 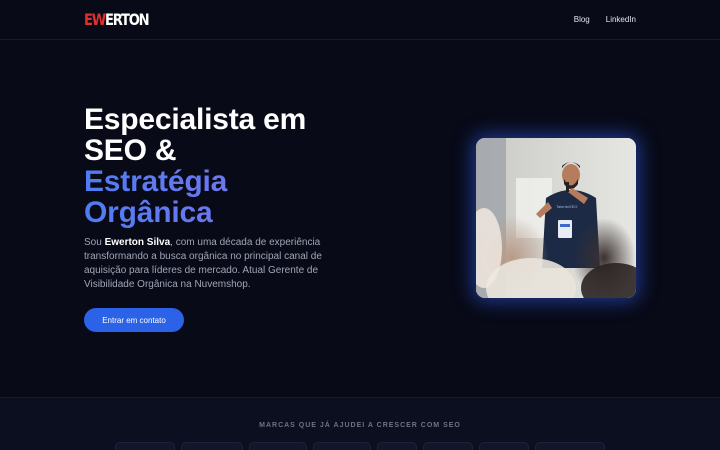 What do you see at coordinates (94, 242) in the screenshot?
I see `desc-prefix: Sou` at bounding box center [94, 242].